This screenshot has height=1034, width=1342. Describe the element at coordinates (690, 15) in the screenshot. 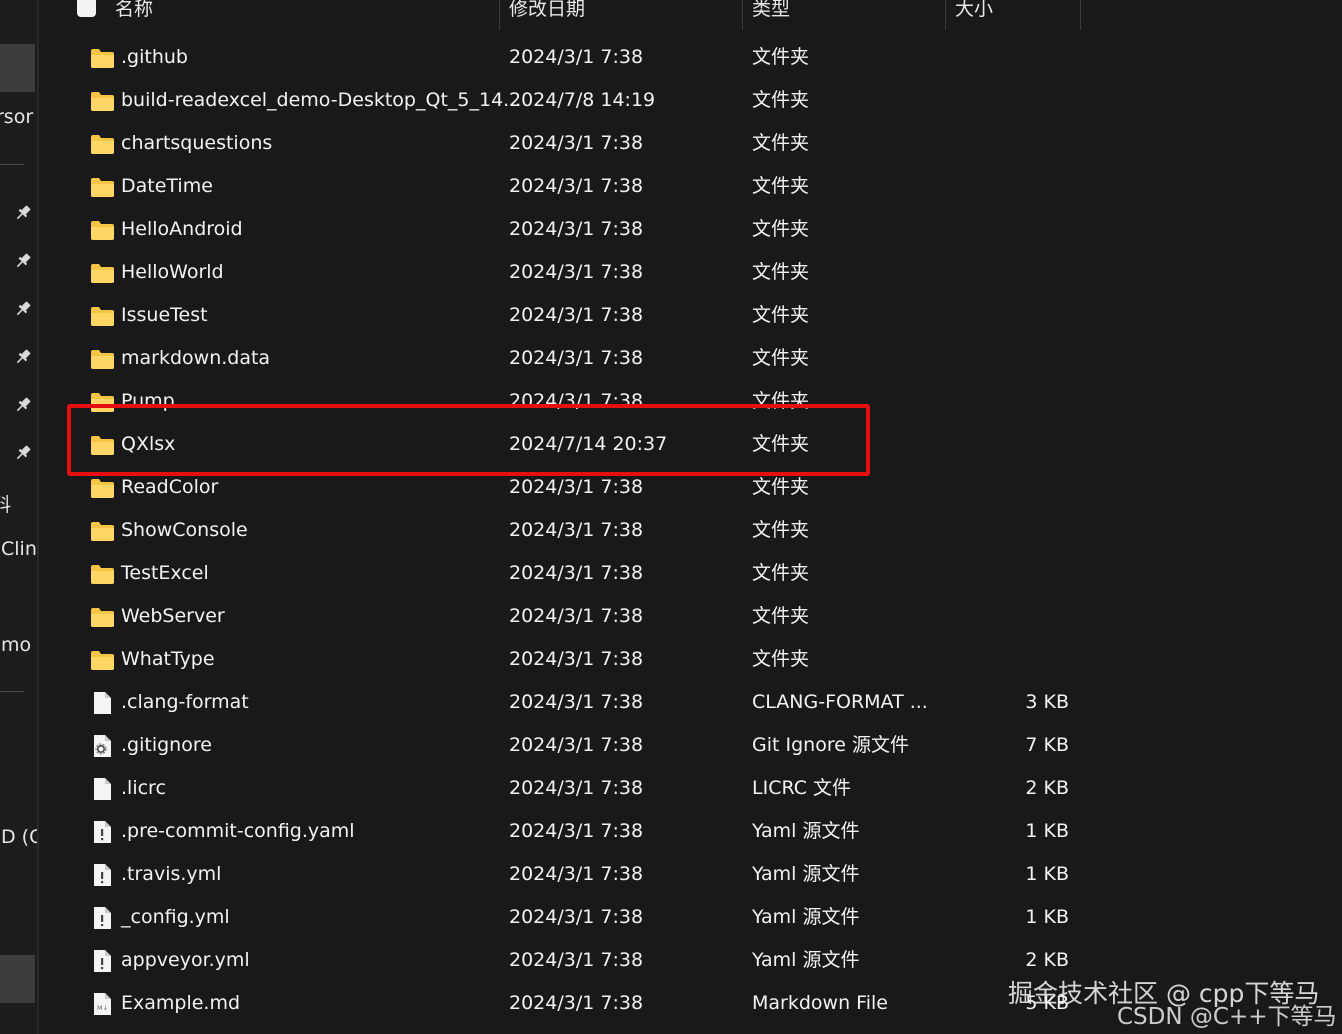

I see `column-header: 名称 修改日期 类型 大小` at that location.